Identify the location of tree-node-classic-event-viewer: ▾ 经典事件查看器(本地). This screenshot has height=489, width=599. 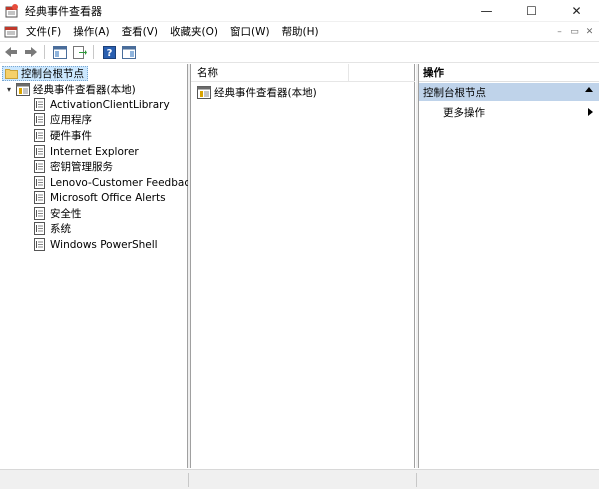
(70, 89).